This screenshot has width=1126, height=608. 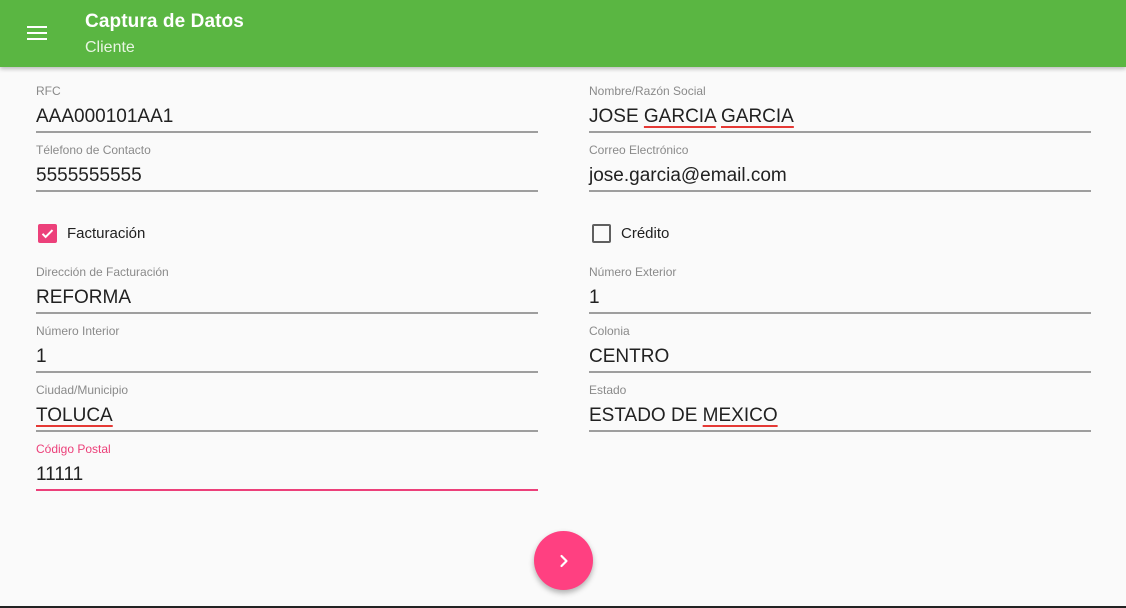 I want to click on nombre-value-part: JOSE, so click(x=616, y=116).